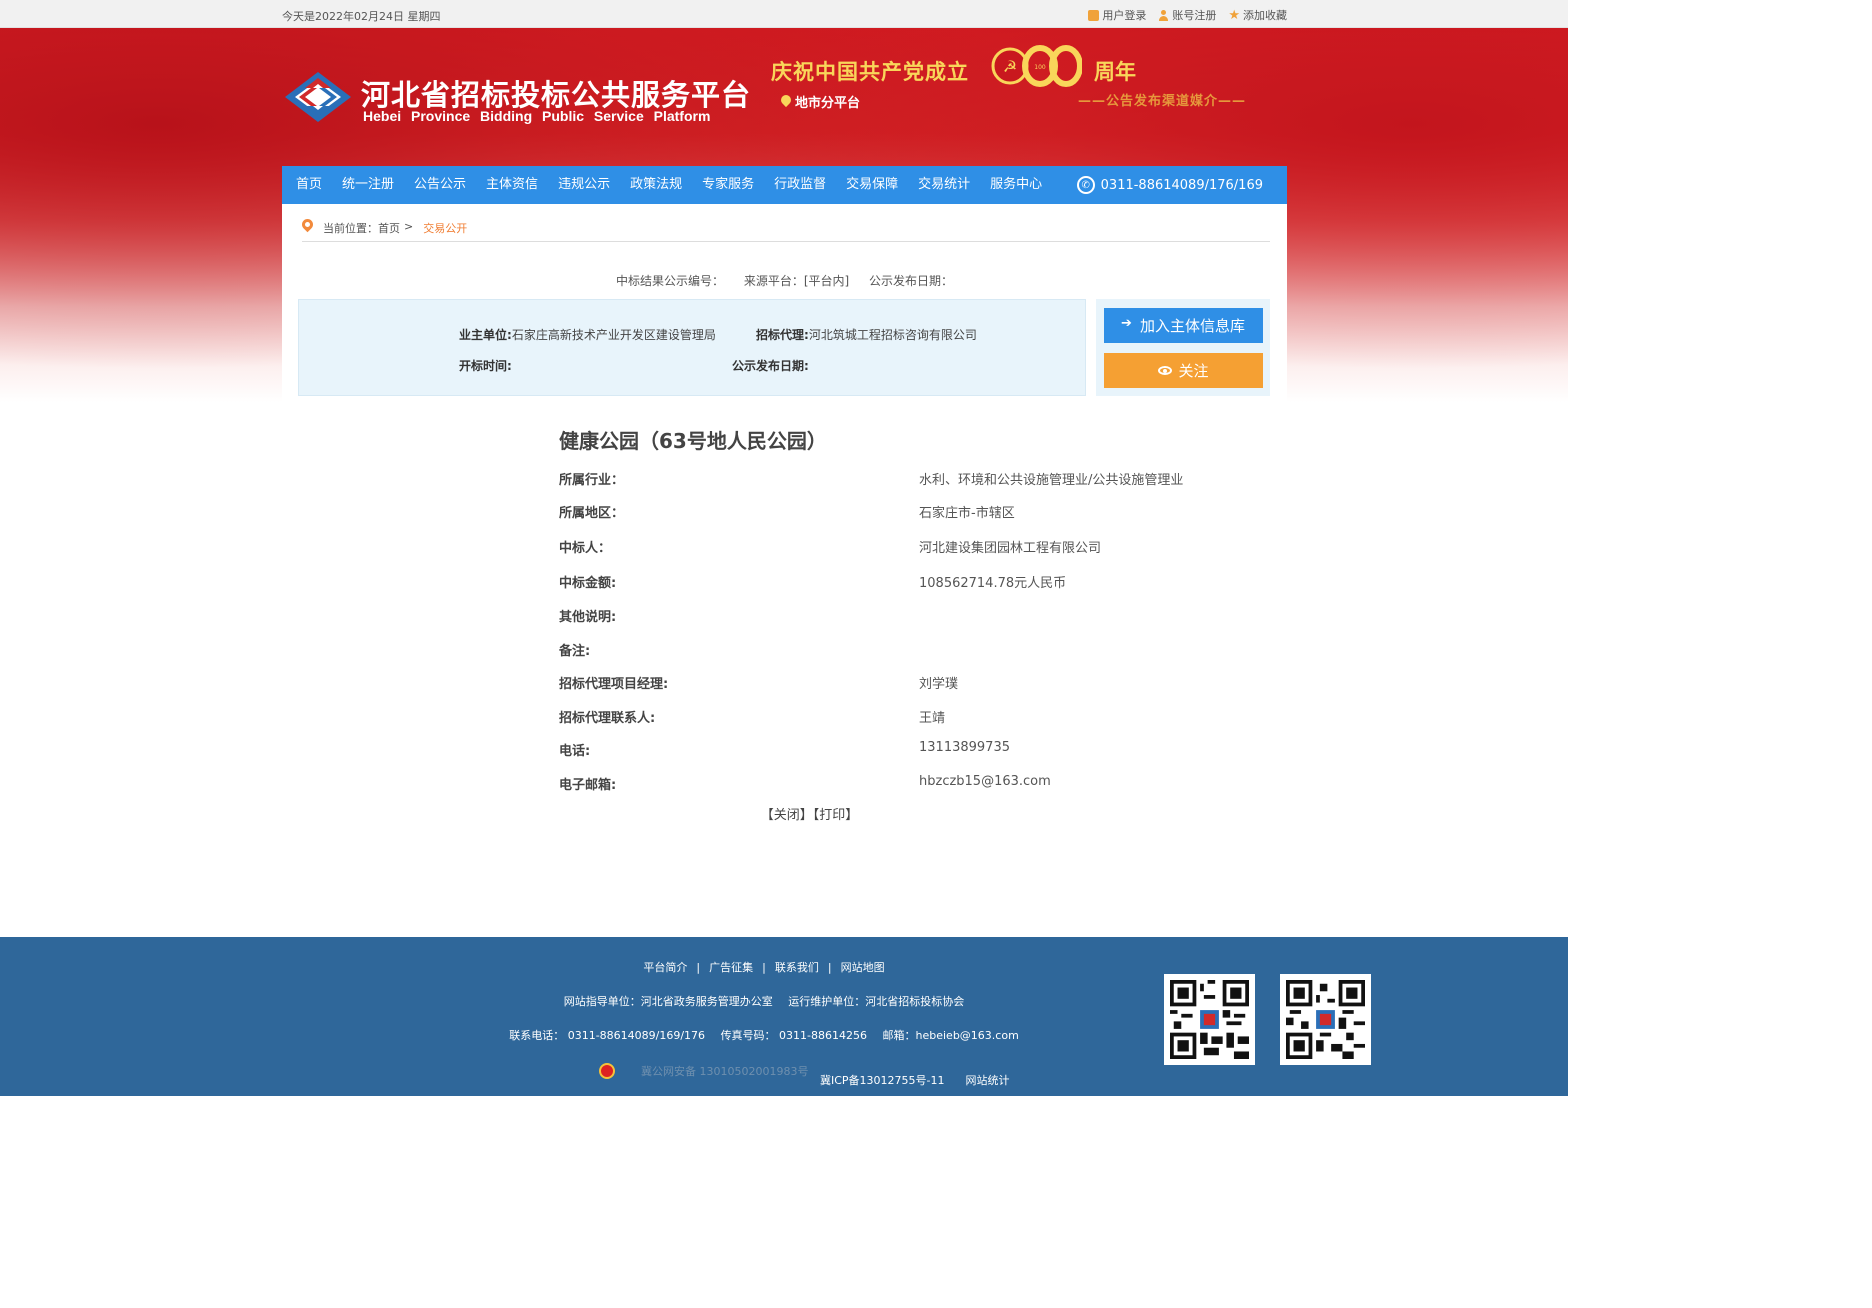  I want to click on favorite-label: 添加收藏, so click(1265, 15).